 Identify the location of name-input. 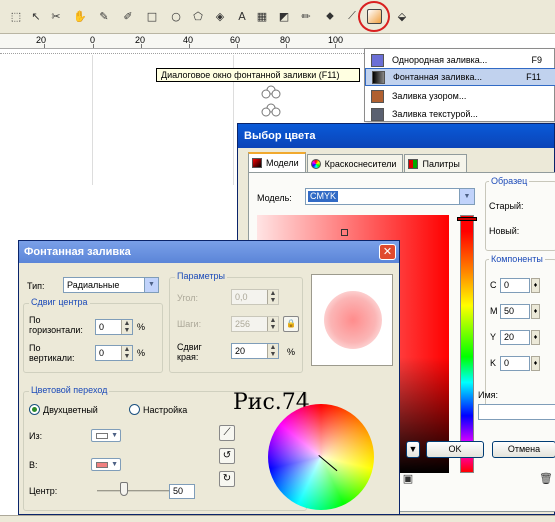
(516, 412).